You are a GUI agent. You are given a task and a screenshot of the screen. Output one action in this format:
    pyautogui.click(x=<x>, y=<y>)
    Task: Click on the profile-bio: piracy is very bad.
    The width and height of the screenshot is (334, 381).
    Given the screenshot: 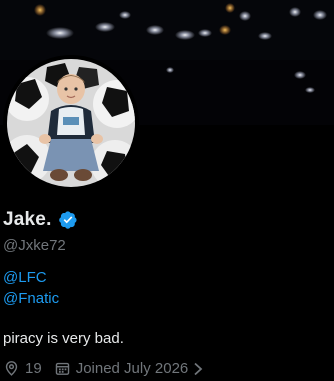 What is the action you would take?
    pyautogui.click(x=63, y=338)
    